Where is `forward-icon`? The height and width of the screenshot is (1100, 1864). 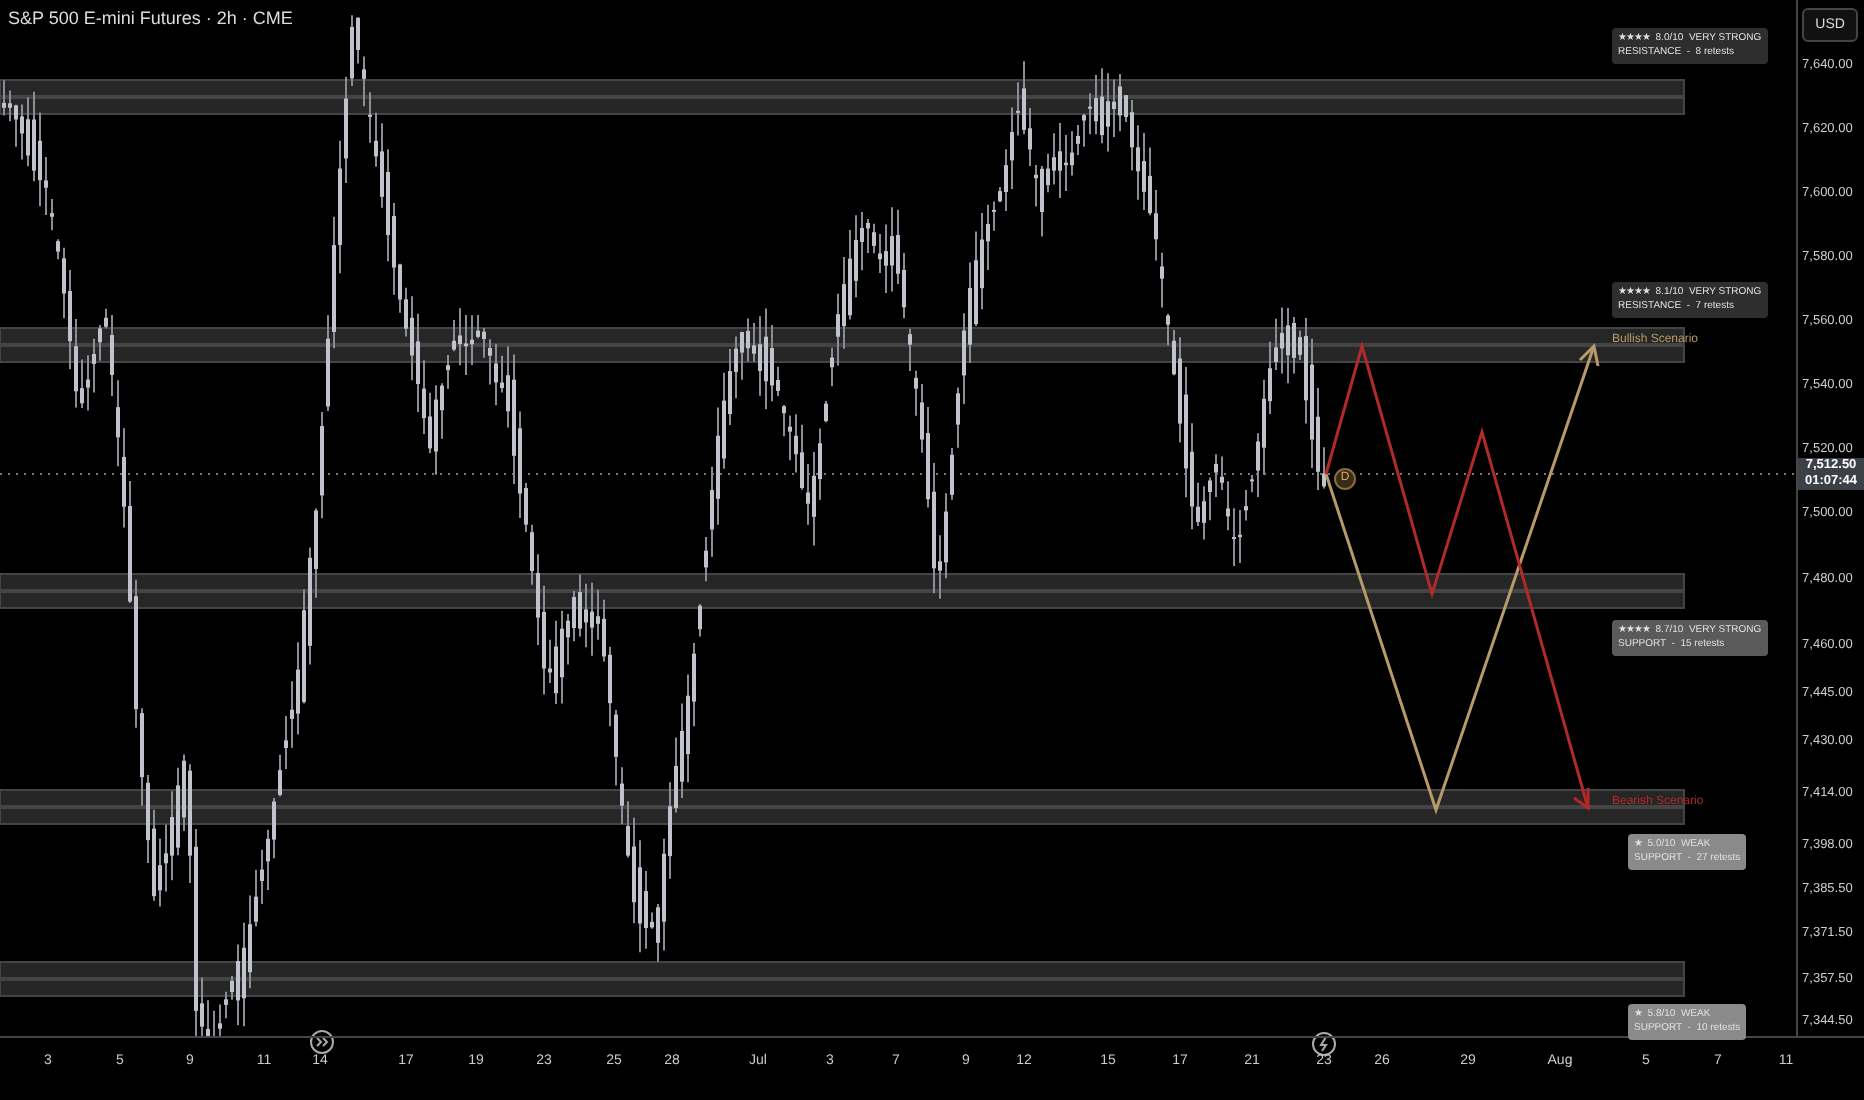
forward-icon is located at coordinates (322, 1042).